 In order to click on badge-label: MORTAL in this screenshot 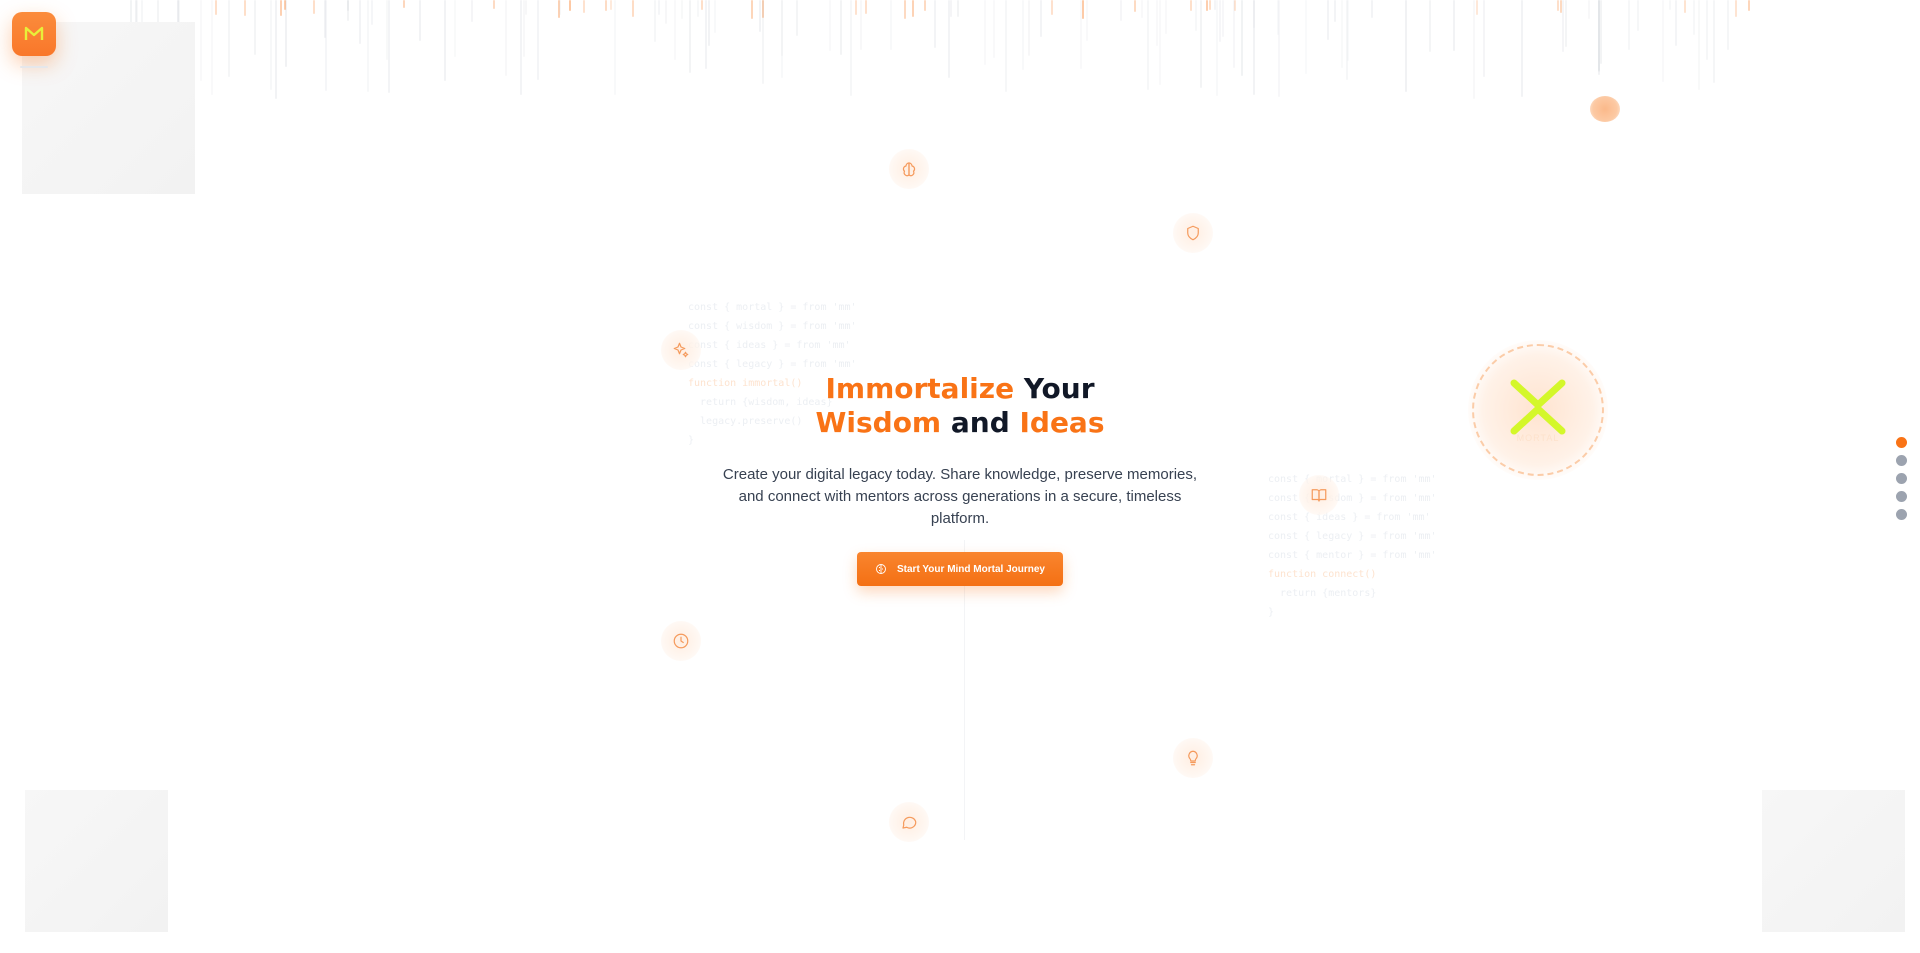, I will do `click(1538, 438)`.